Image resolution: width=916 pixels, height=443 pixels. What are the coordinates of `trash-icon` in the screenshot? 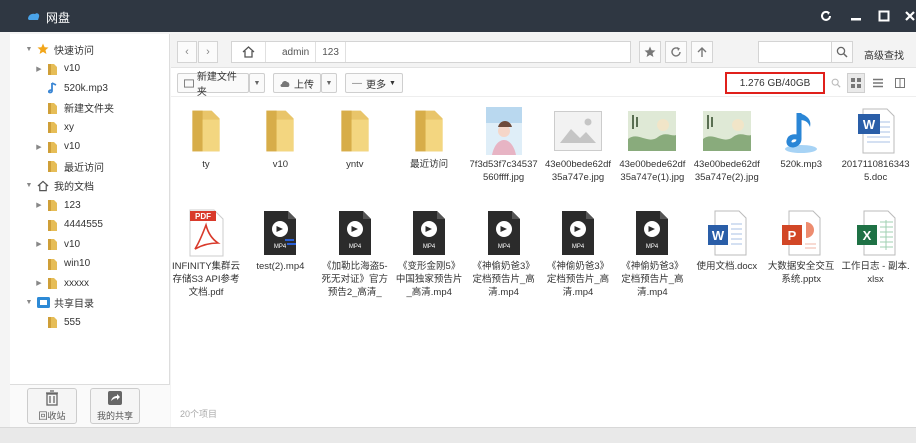 It's located at (52, 398).